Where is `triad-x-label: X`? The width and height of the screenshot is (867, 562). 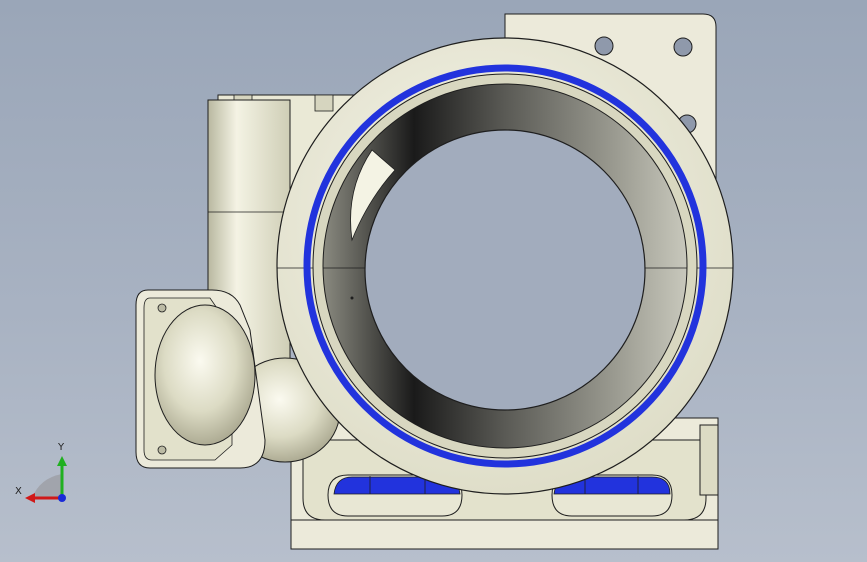 triad-x-label: X is located at coordinates (18, 491).